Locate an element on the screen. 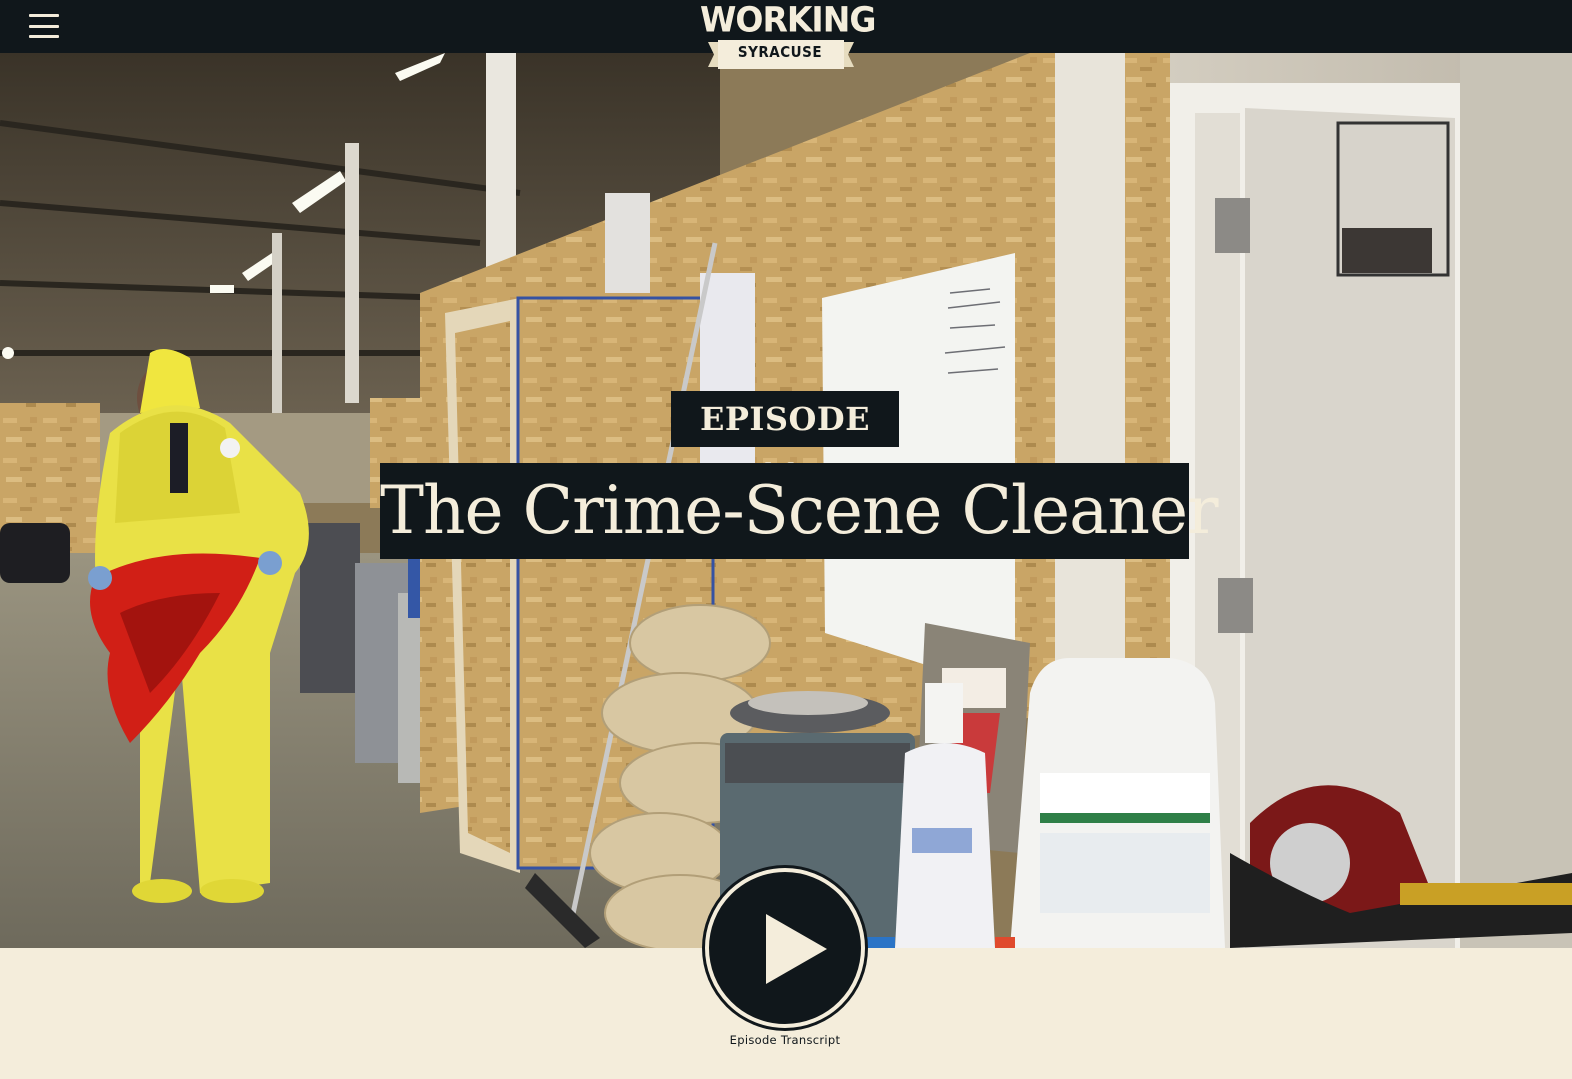 The width and height of the screenshot is (1572, 1079). play-button is located at coordinates (785, 948).